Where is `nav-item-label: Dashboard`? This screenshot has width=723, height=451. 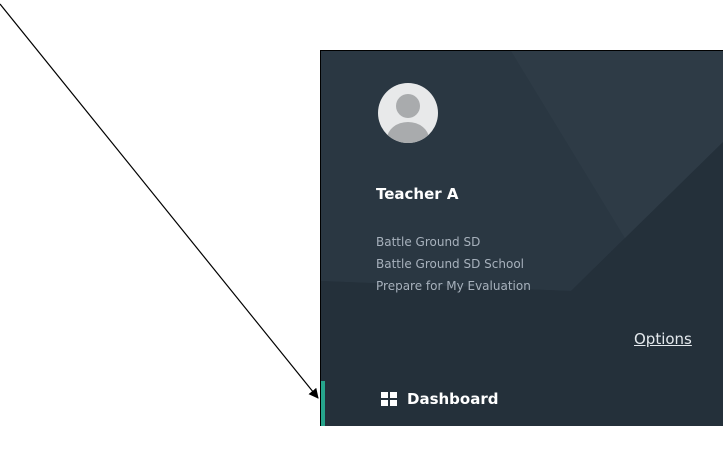
nav-item-label: Dashboard is located at coordinates (453, 399).